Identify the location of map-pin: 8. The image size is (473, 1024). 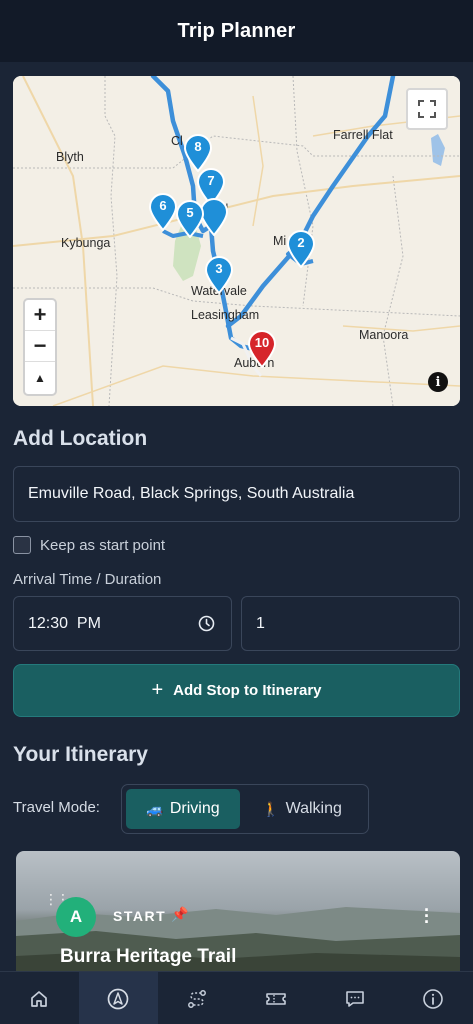
(198, 153).